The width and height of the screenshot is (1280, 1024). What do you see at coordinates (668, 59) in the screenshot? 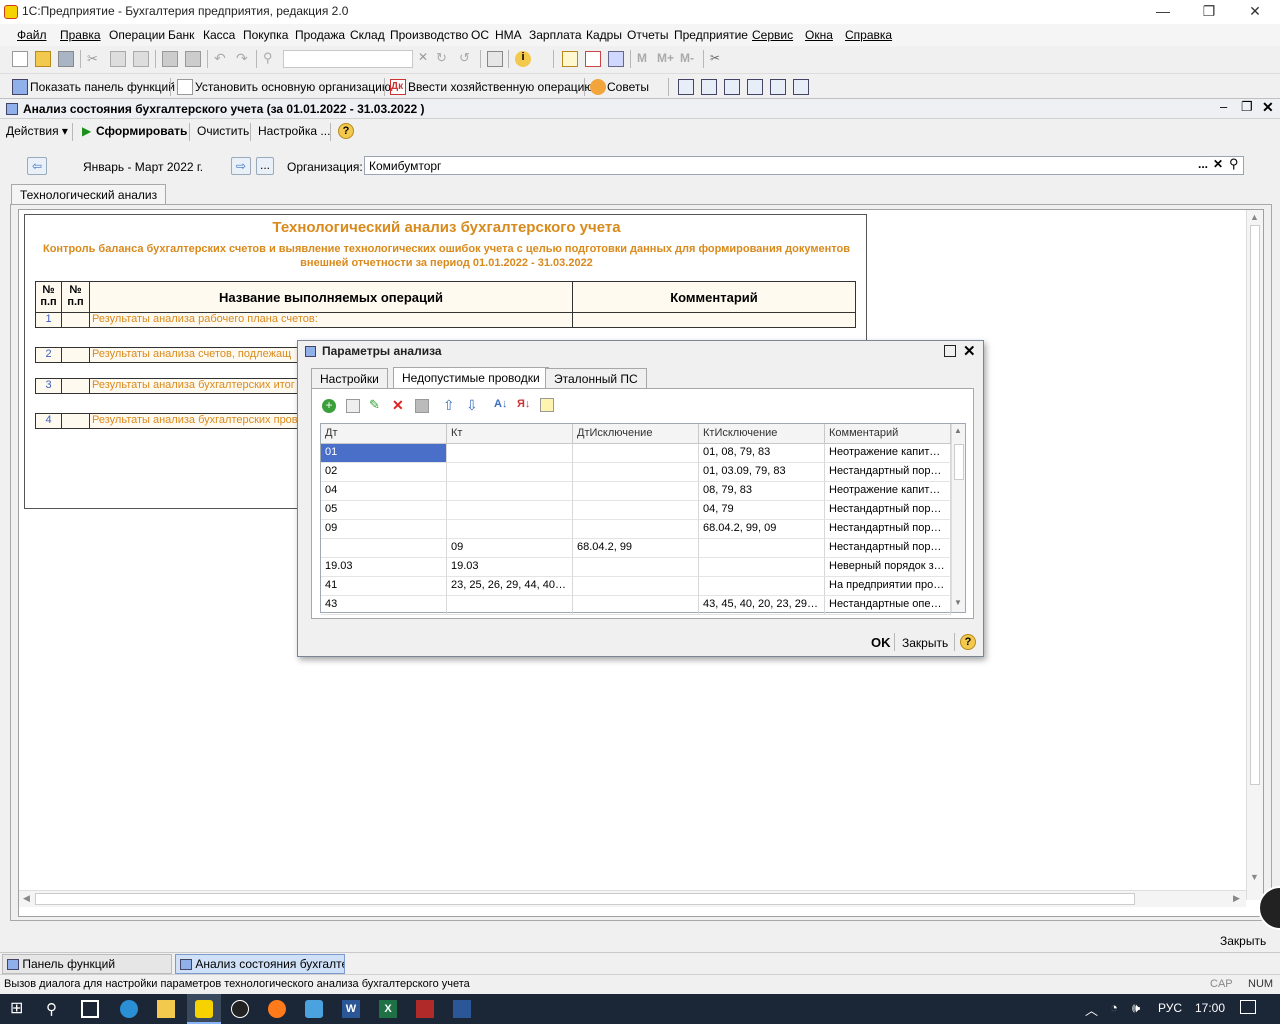
I see `memory-plus-icon: M+` at bounding box center [668, 59].